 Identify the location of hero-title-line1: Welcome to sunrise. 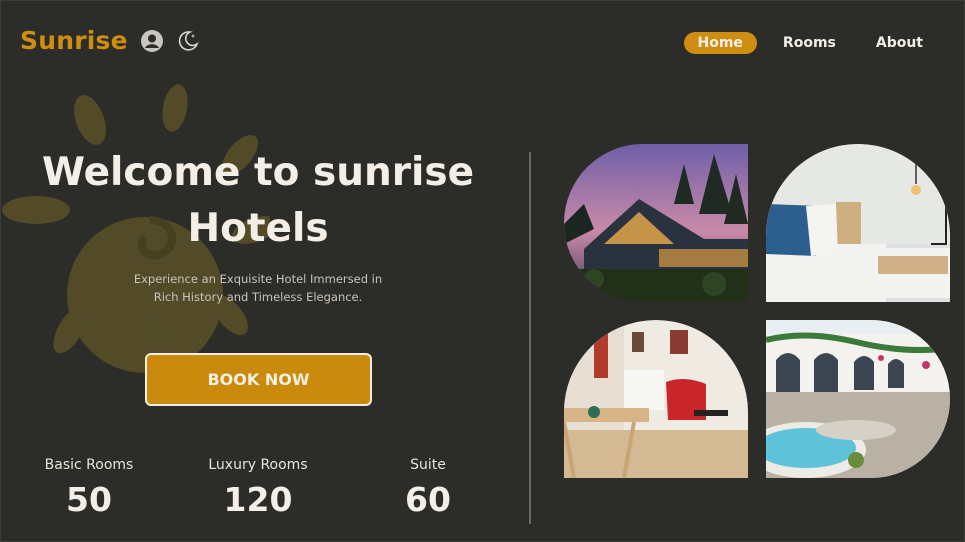
(258, 172).